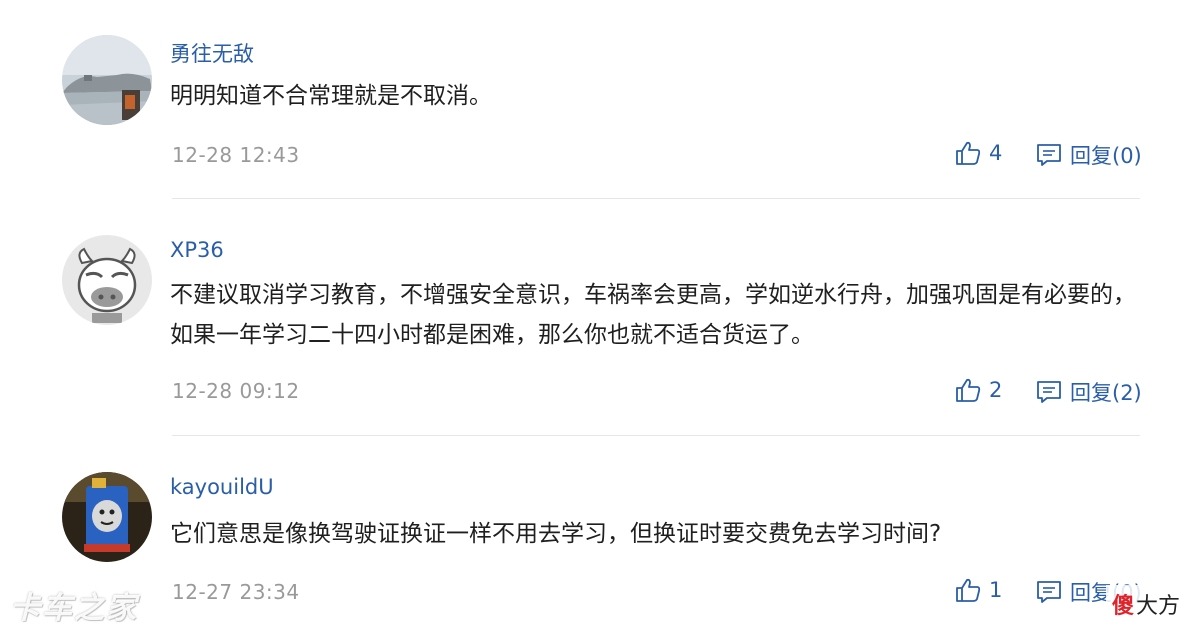 The image size is (1200, 640). I want to click on cow-cartoon-icon, so click(107, 280).